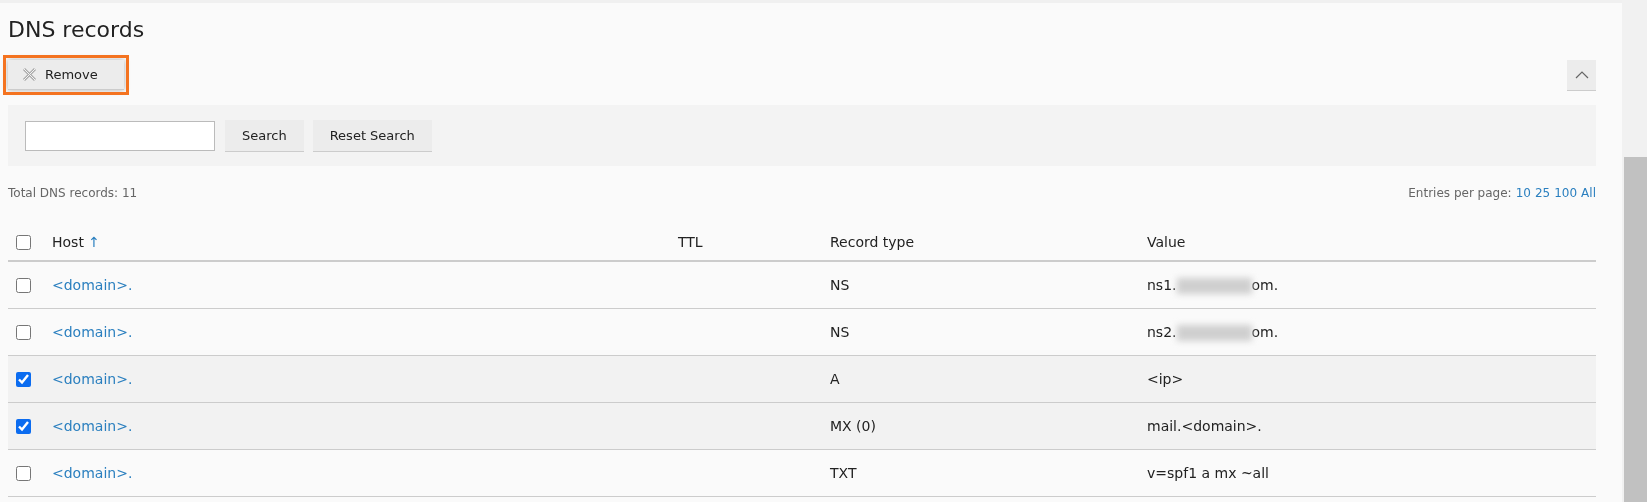 Image resolution: width=1647 pixels, height=502 pixels. What do you see at coordinates (1213, 285) in the screenshot?
I see `table-cell-text: ns1. om.` at bounding box center [1213, 285].